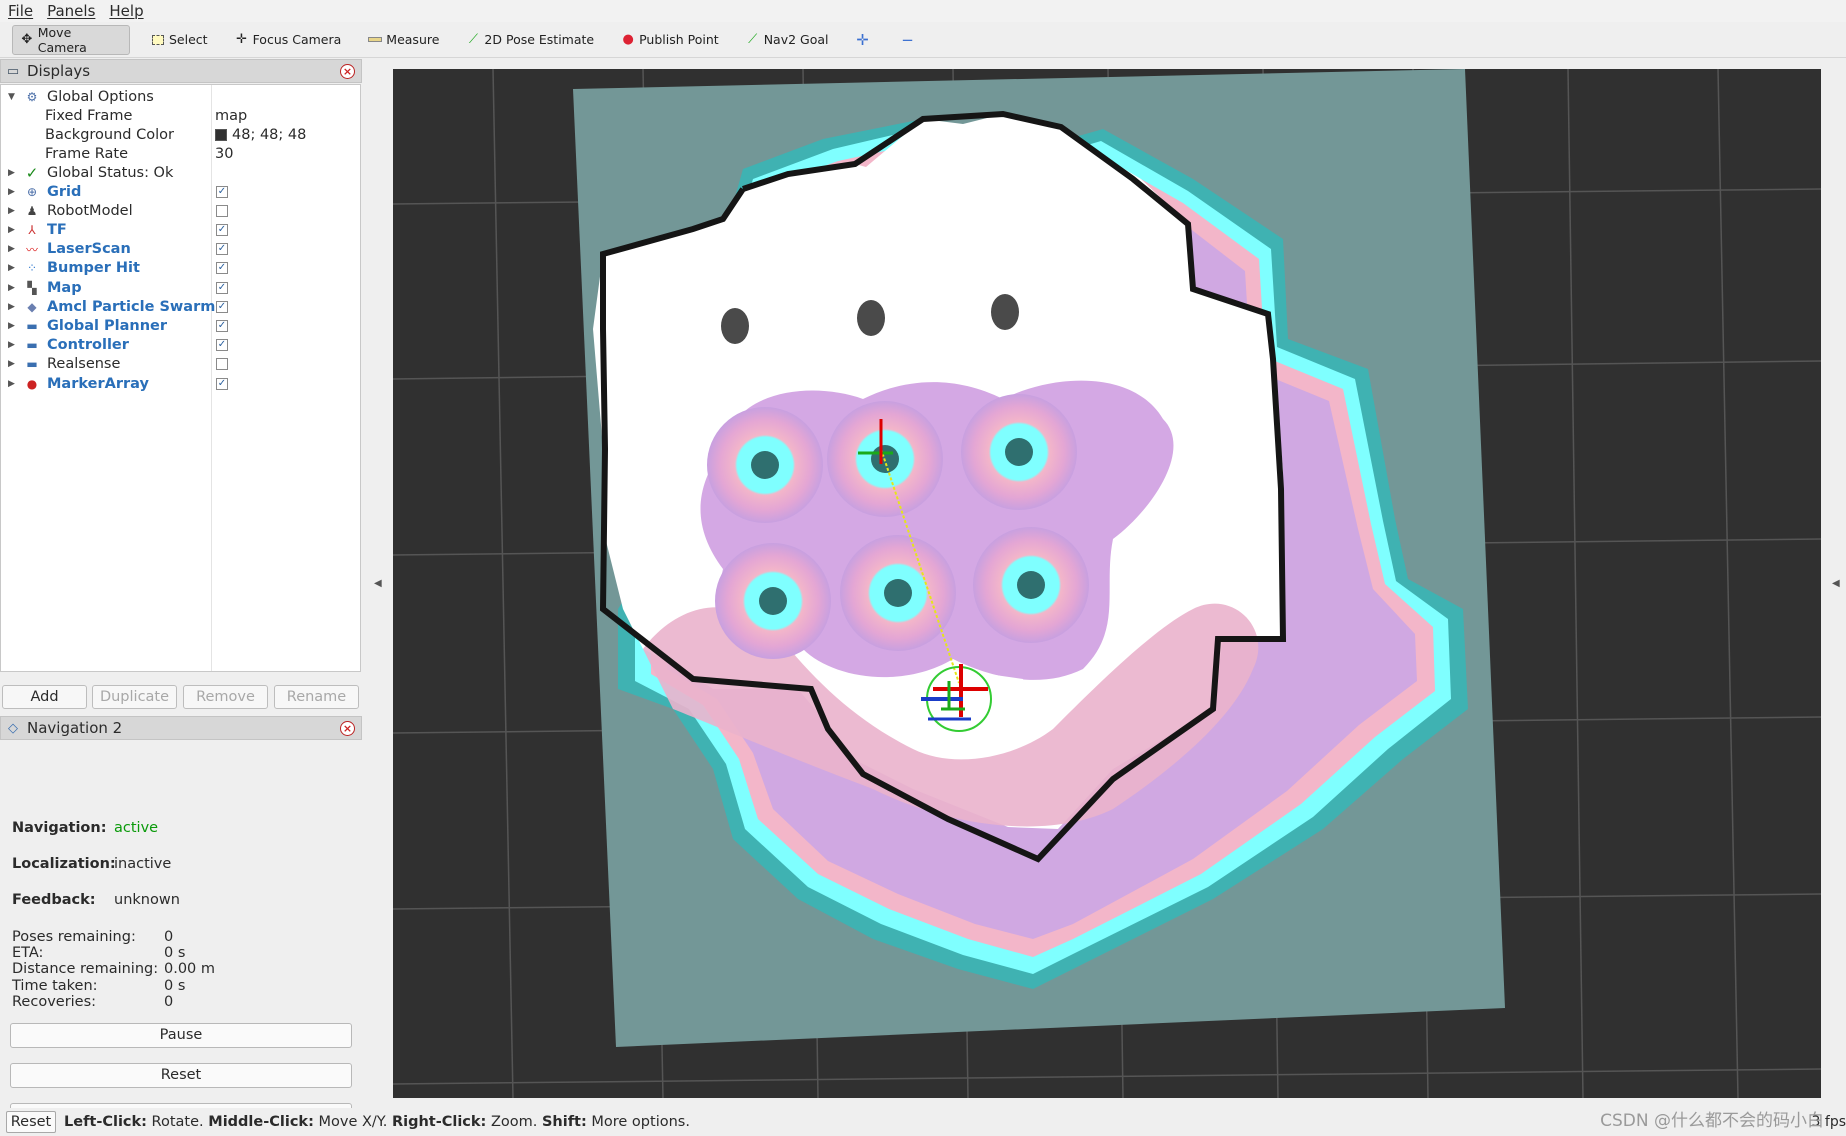 The height and width of the screenshot is (1136, 1846). What do you see at coordinates (134, 697) in the screenshot?
I see `duplicate-display-button: Duplicate` at bounding box center [134, 697].